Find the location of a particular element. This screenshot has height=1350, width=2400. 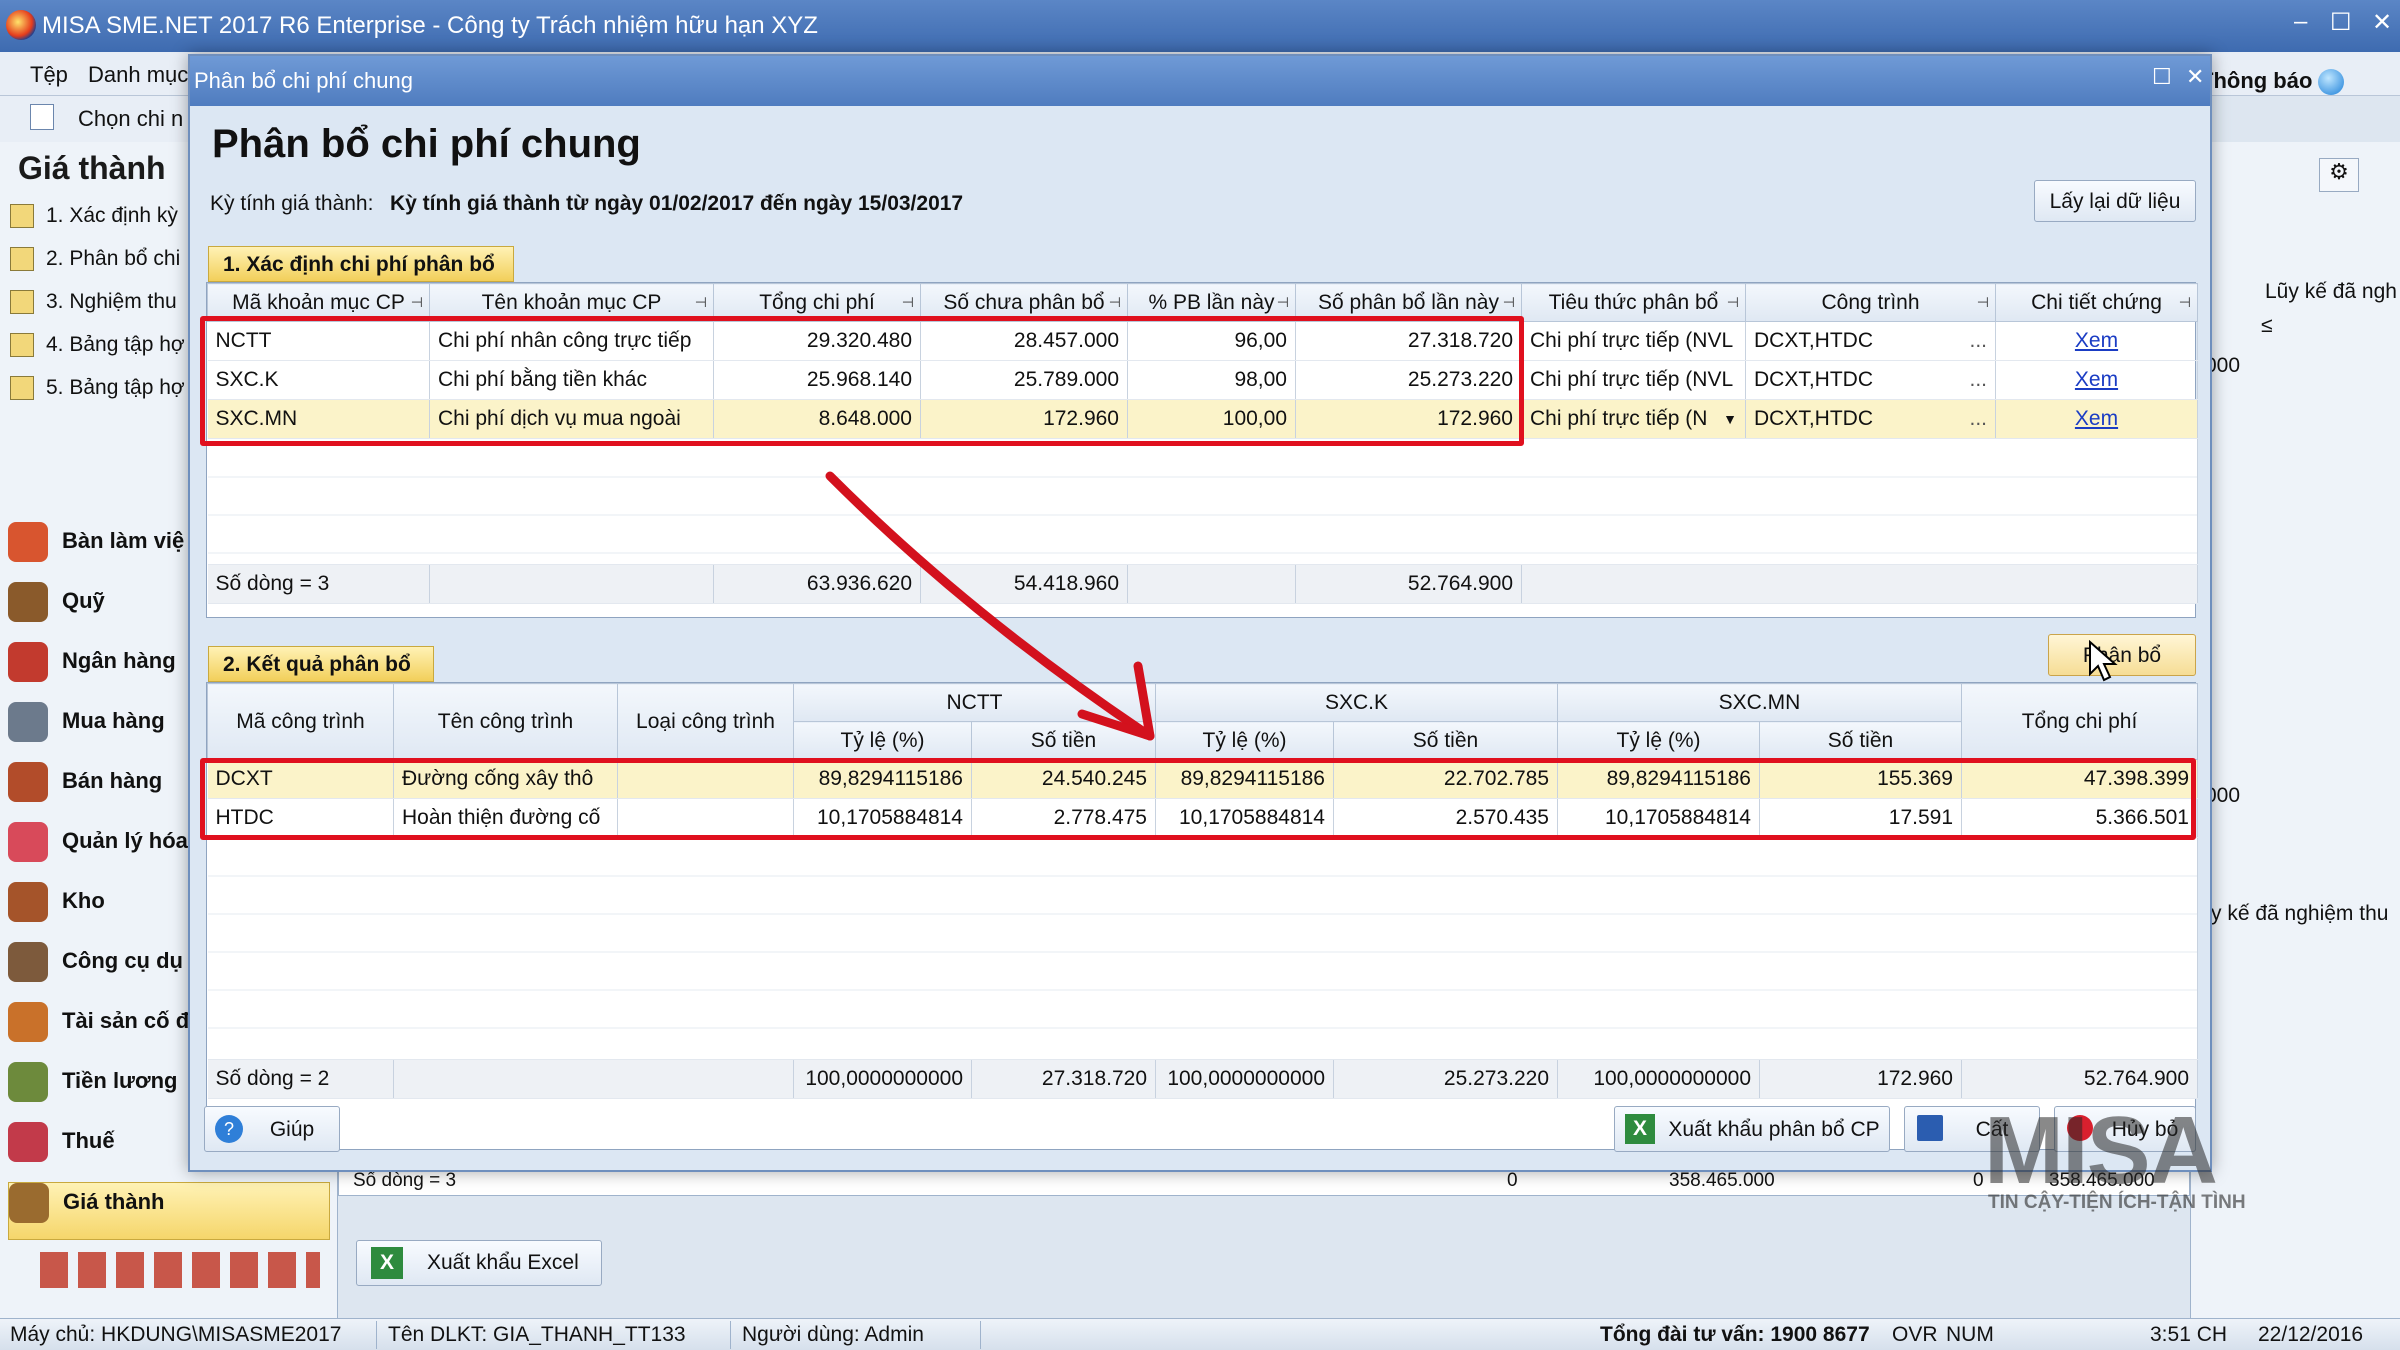

help-button: ? Giúp is located at coordinates (272, 1129).